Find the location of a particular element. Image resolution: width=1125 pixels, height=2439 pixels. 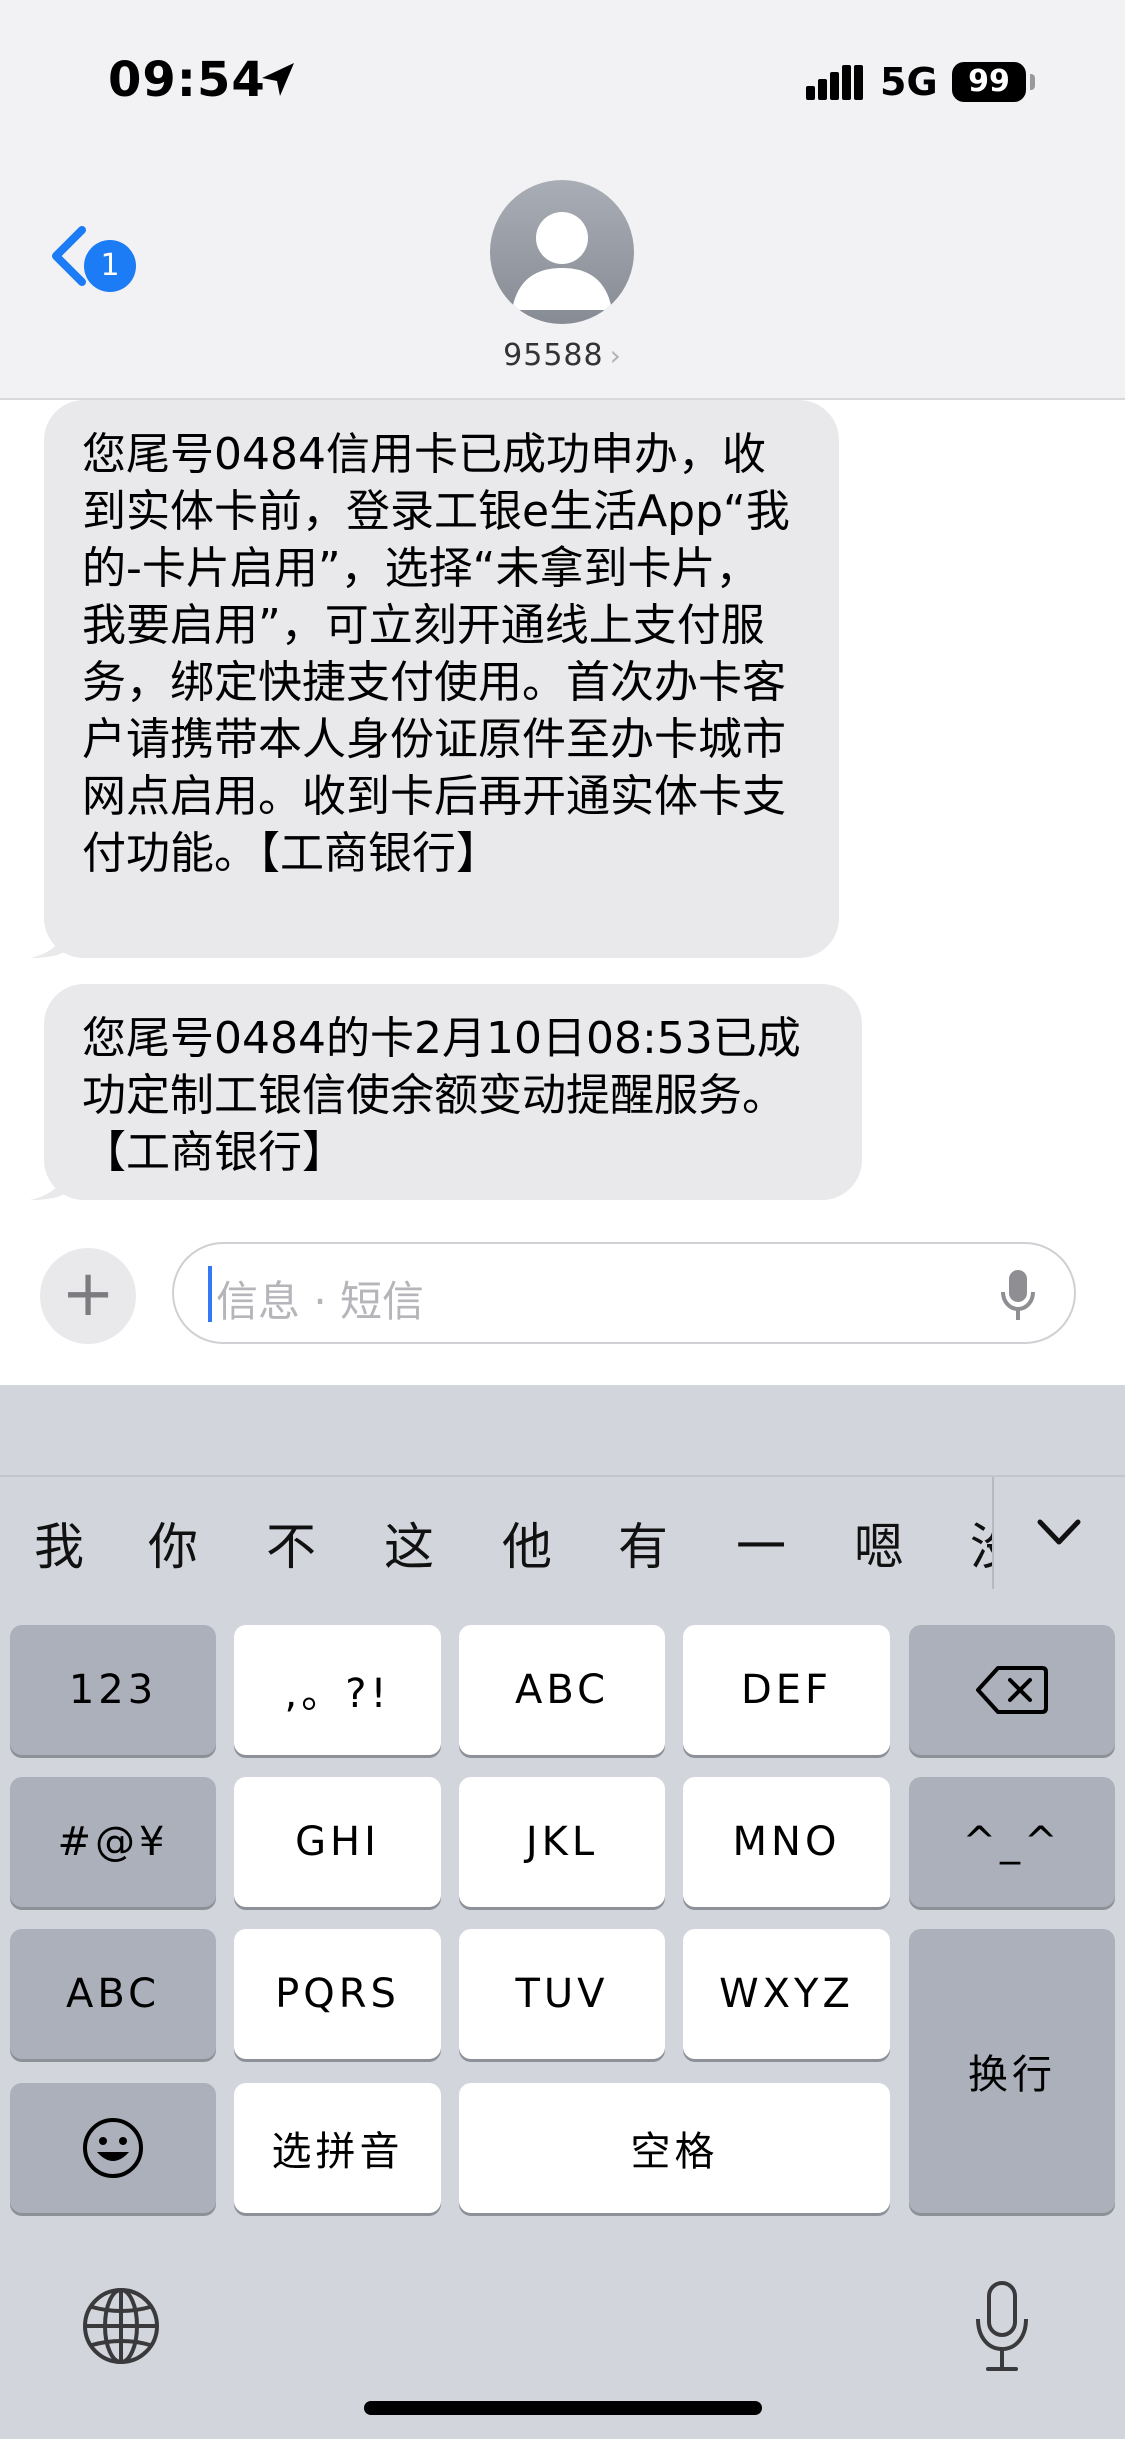

candidate-word: 一 is located at coordinates (761, 1543).